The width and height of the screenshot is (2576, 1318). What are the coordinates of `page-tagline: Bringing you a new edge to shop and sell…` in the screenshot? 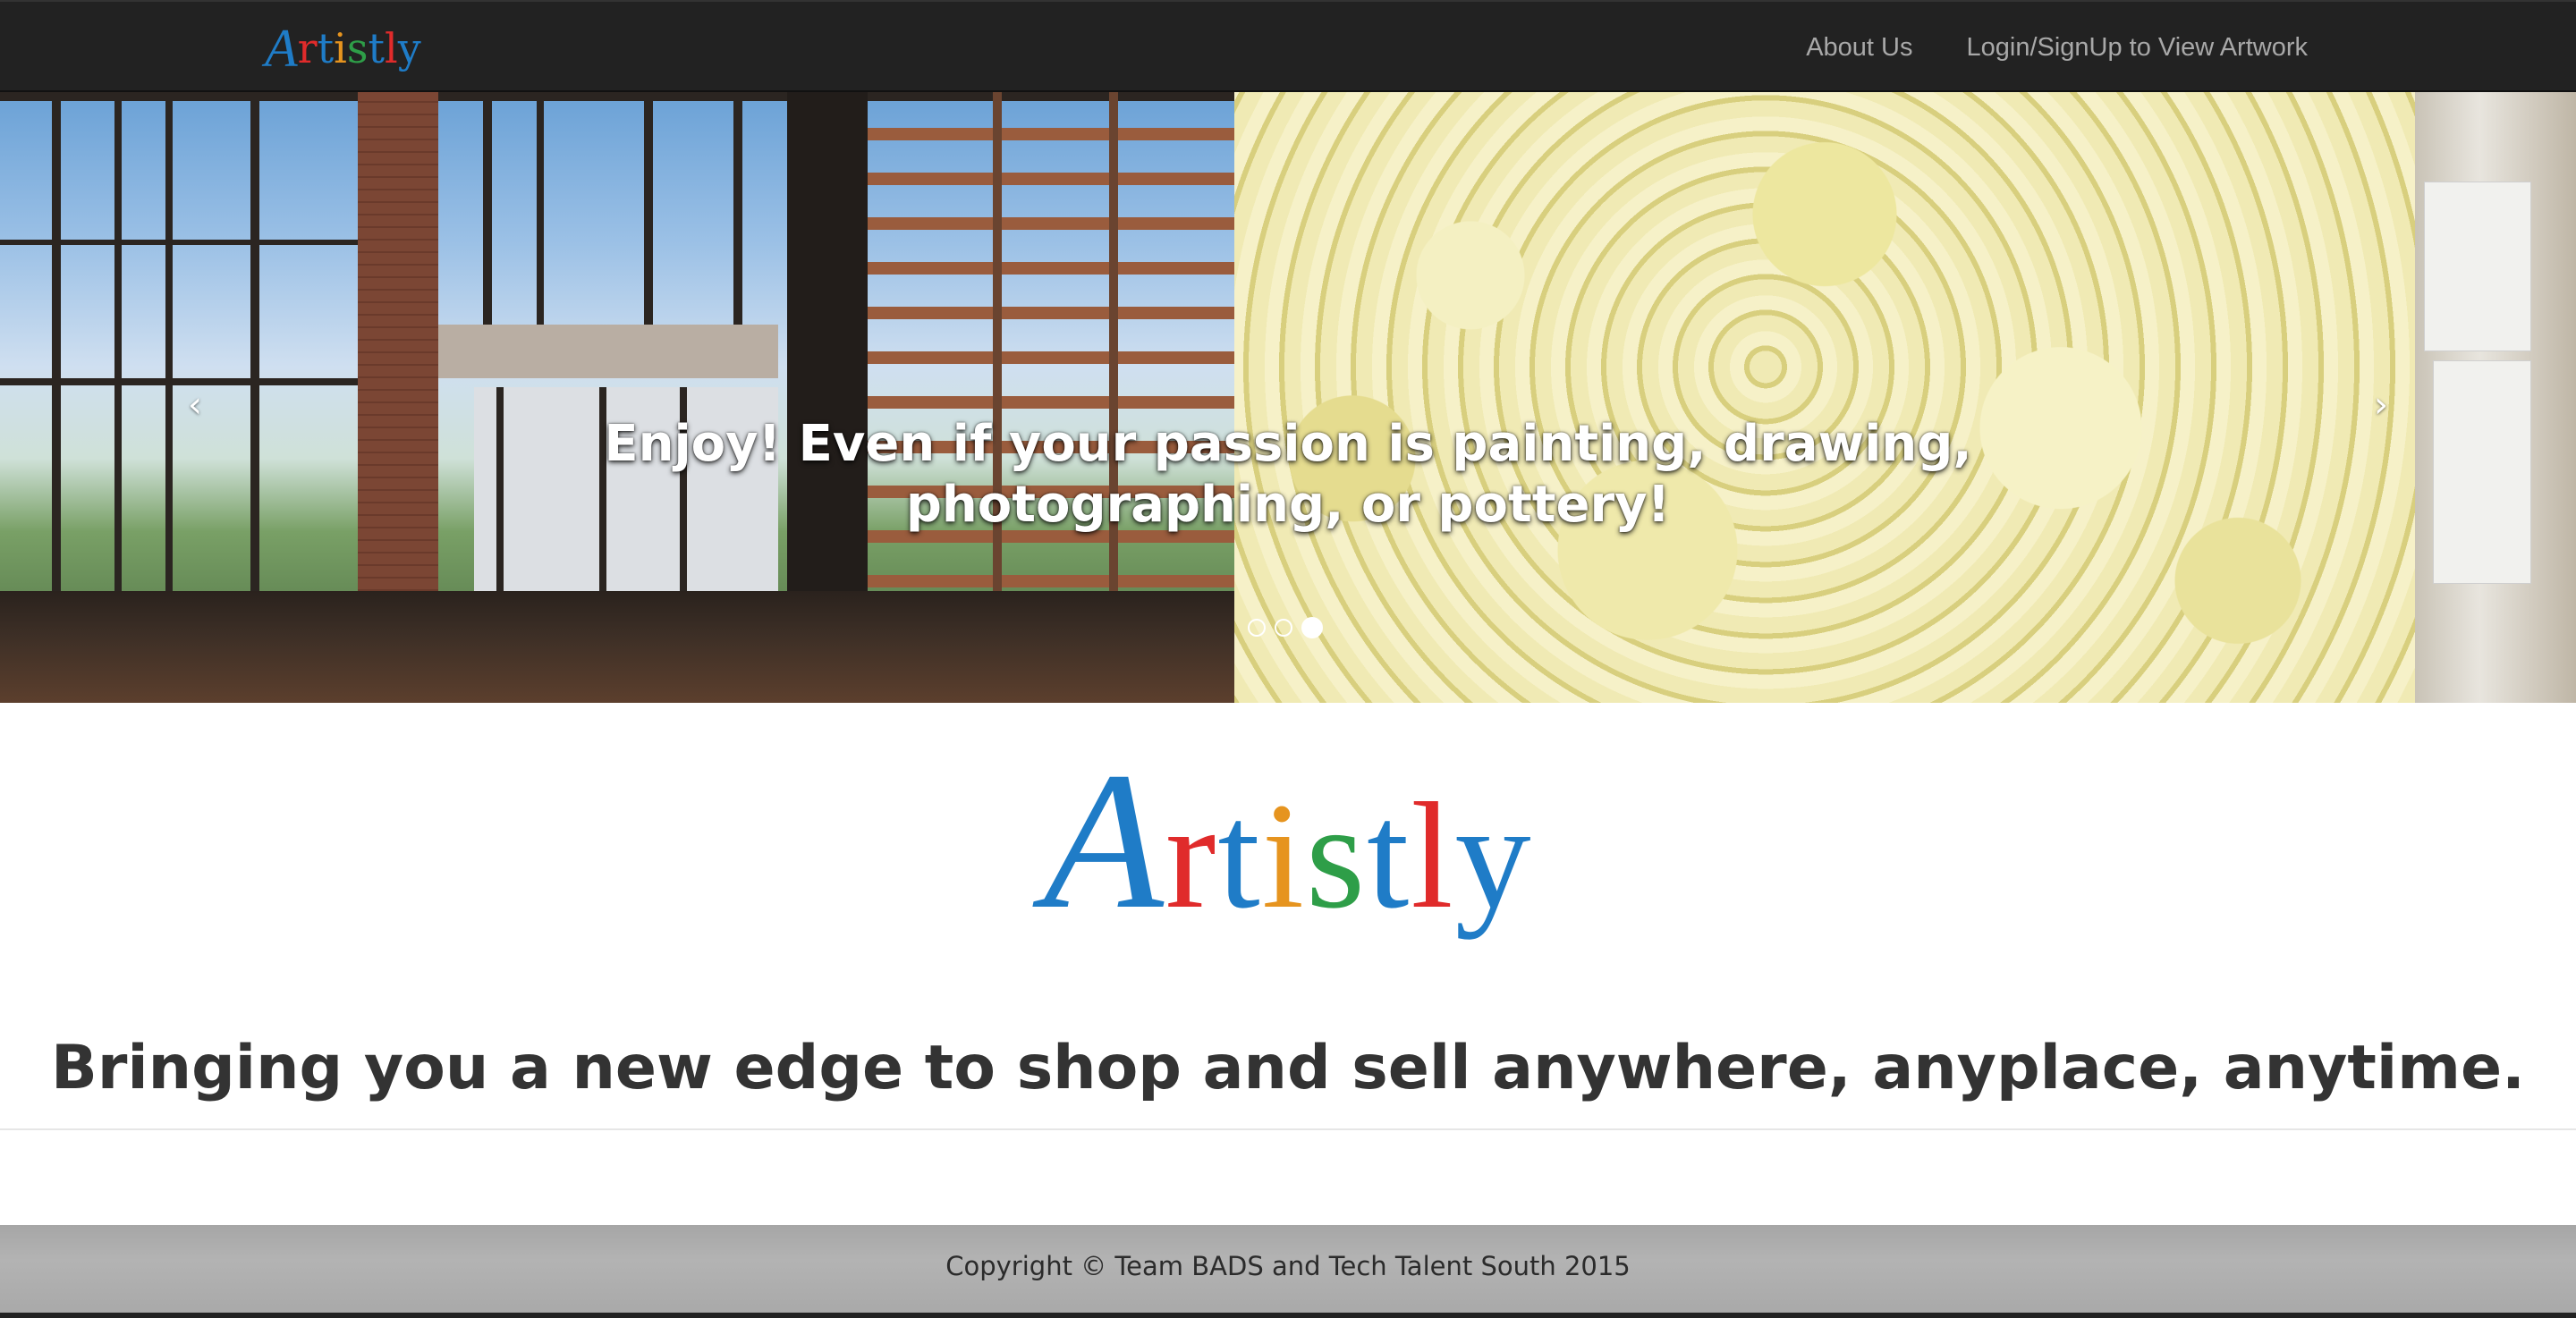 It's located at (1288, 1068).